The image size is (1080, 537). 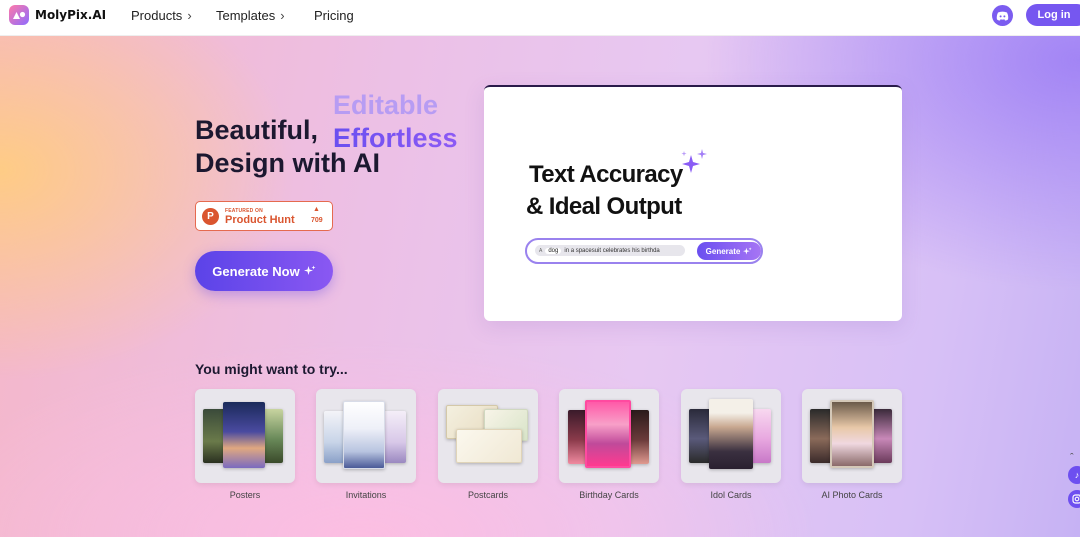 I want to click on brand-logo: MolyPix.AI, so click(x=57, y=15).